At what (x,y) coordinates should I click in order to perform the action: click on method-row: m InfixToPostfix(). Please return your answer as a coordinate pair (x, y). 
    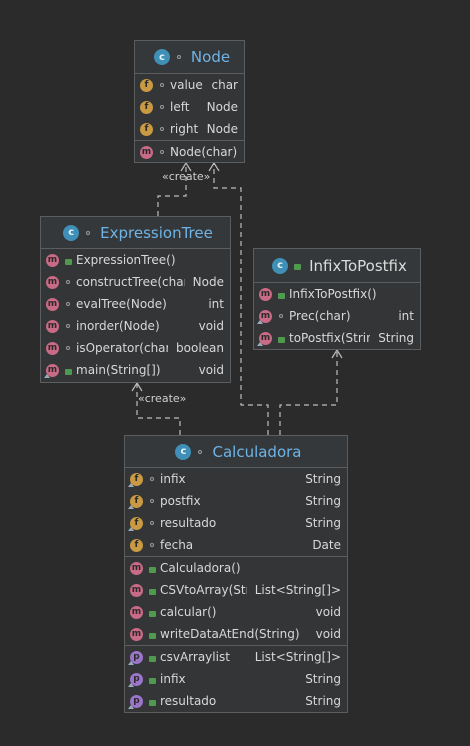
    Looking at the image, I should click on (337, 294).